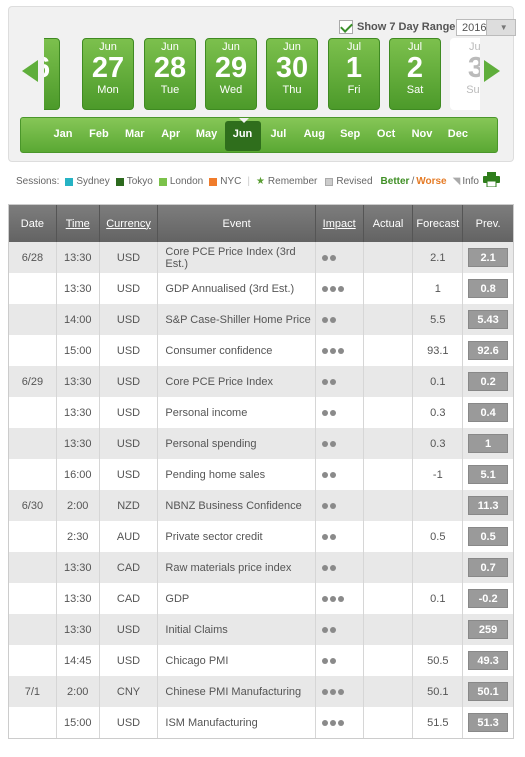  Describe the element at coordinates (278, 134) in the screenshot. I see `month-tab: Jul` at that location.